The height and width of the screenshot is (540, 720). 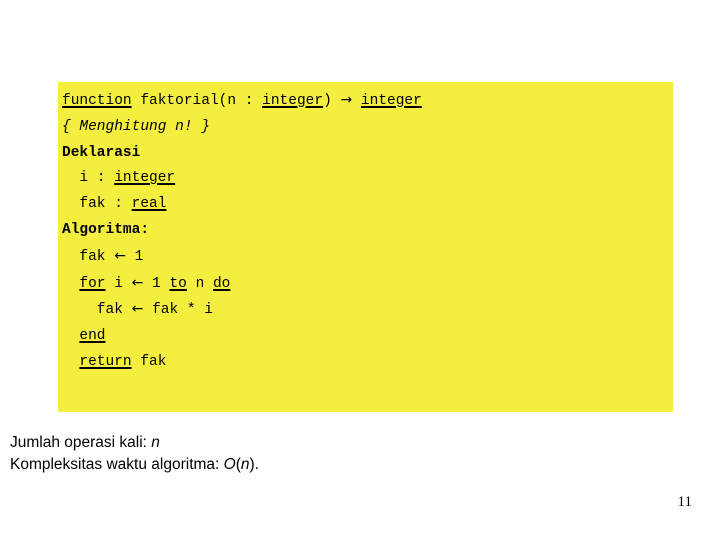 What do you see at coordinates (365, 231) in the screenshot?
I see `code-line-algoritma-header: Algoritma:` at bounding box center [365, 231].